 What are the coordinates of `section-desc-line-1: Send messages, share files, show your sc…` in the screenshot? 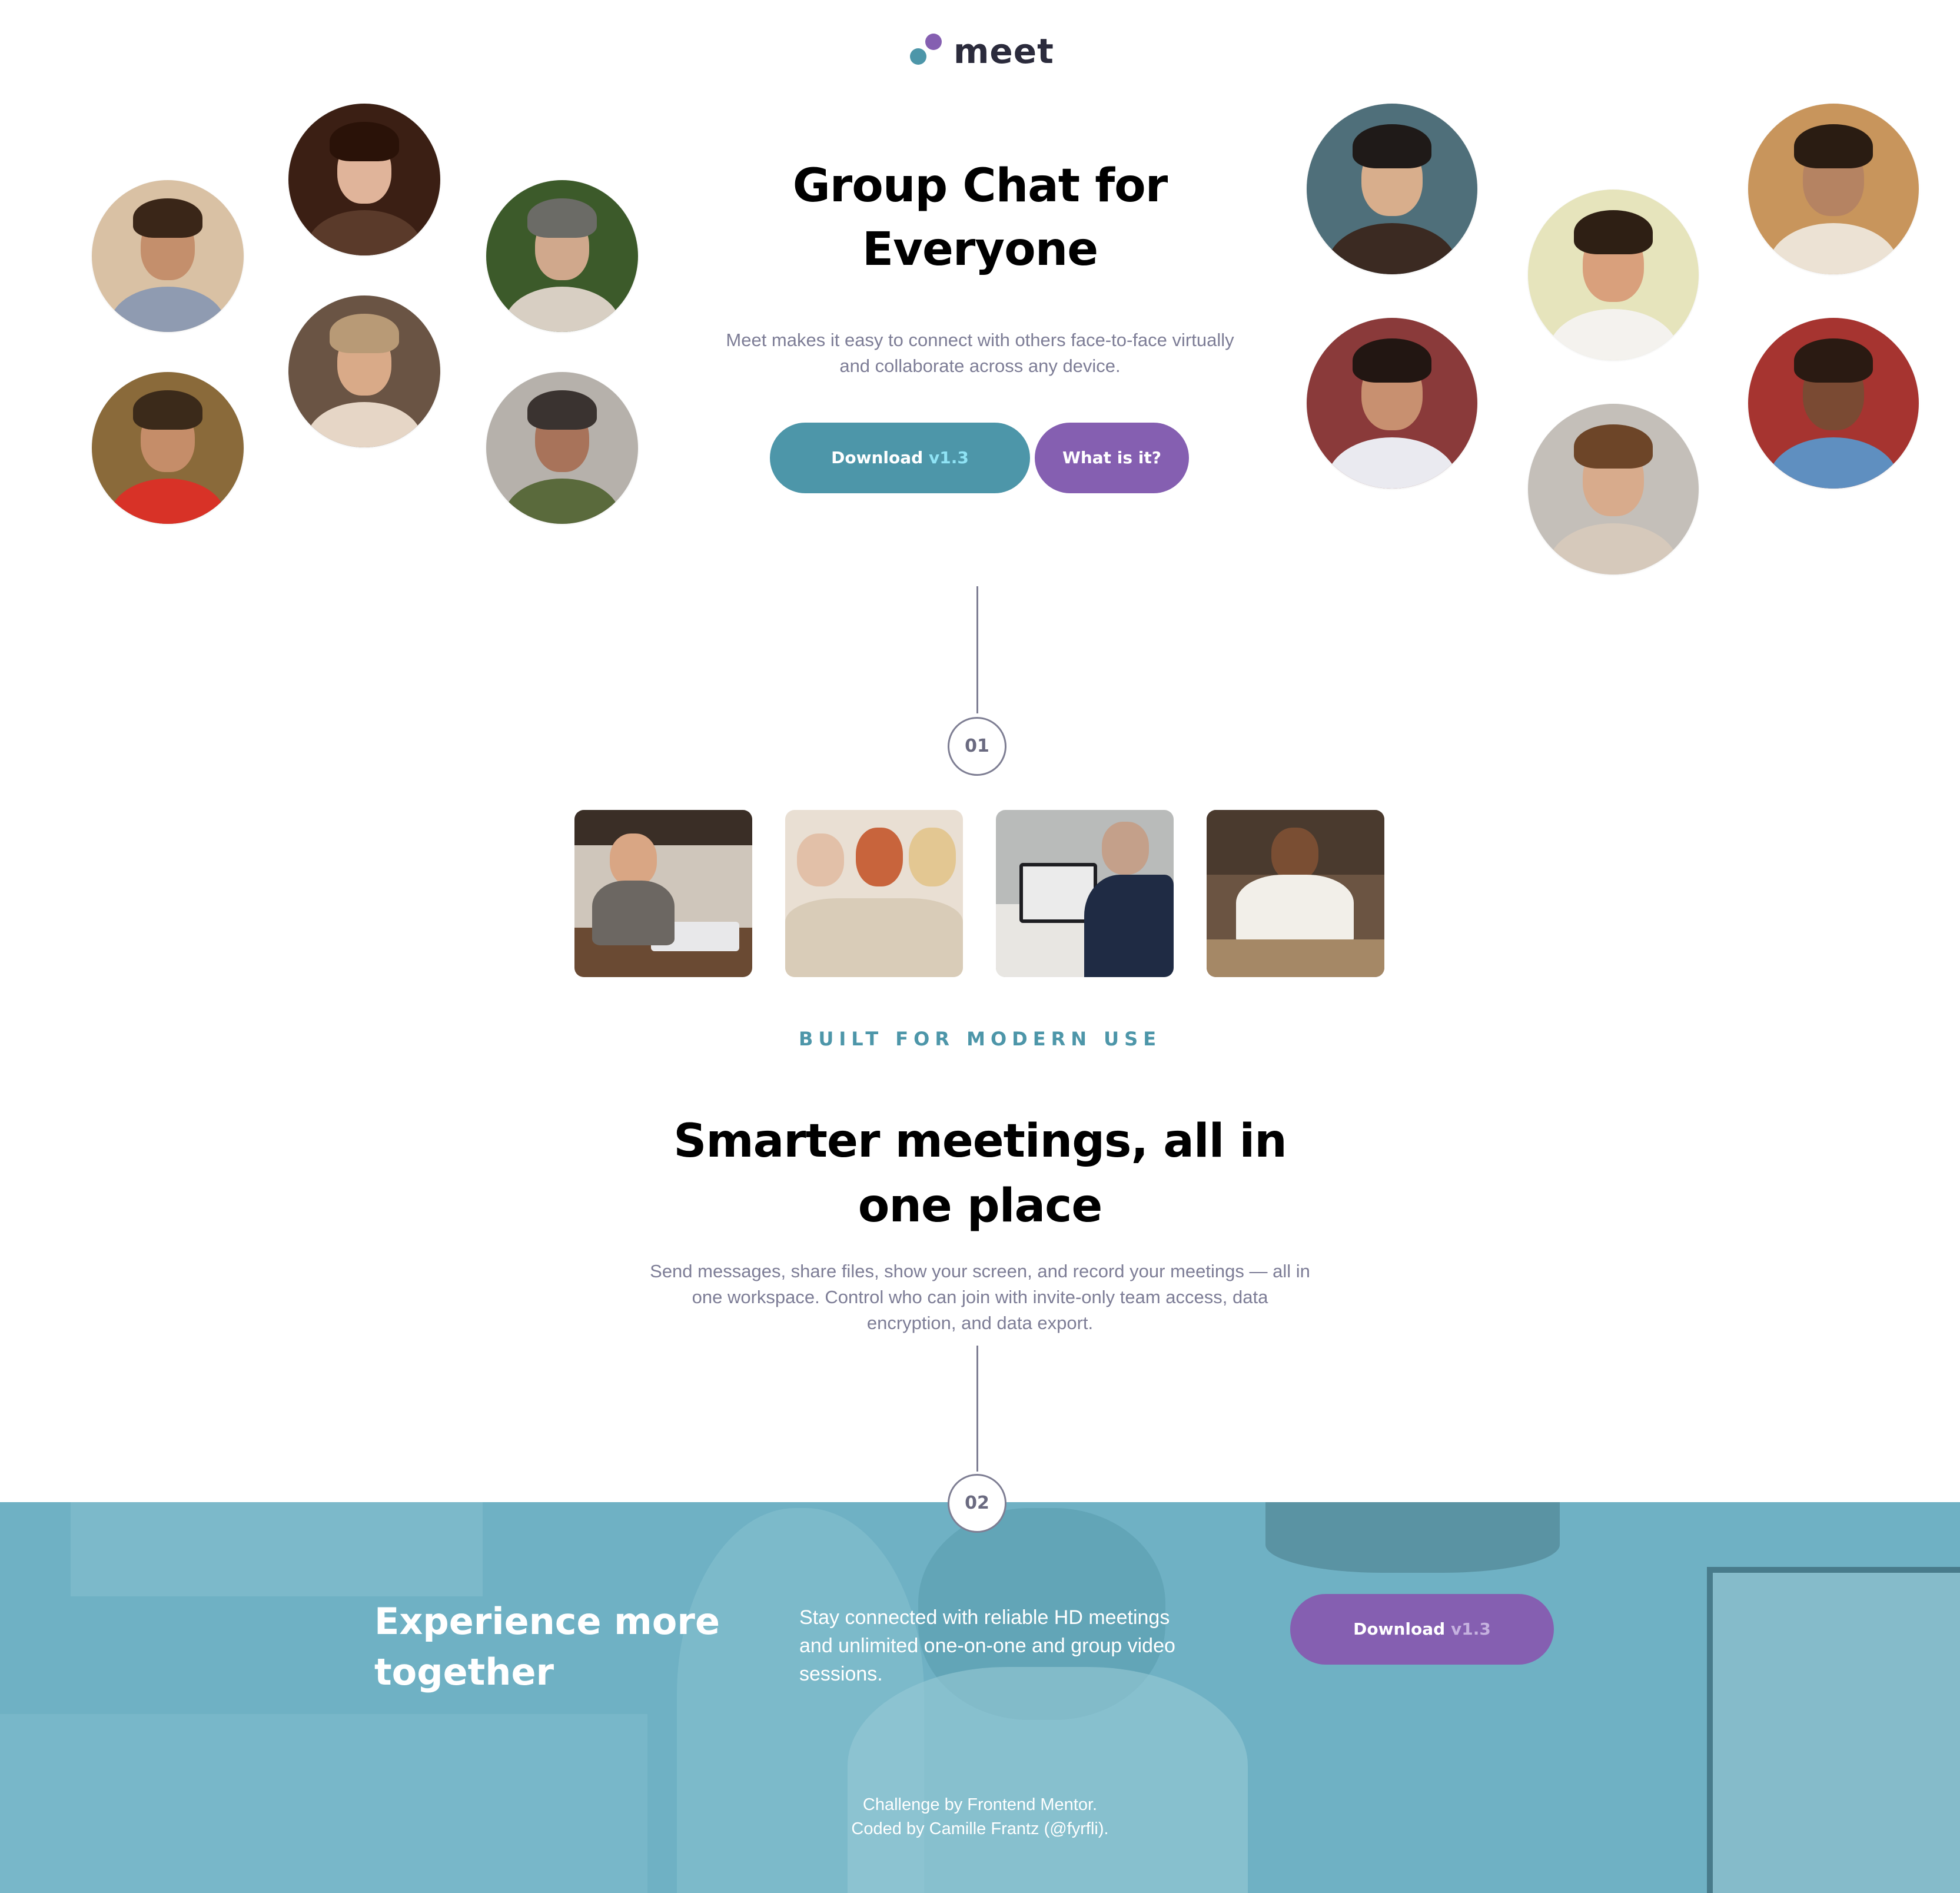 It's located at (980, 1271).